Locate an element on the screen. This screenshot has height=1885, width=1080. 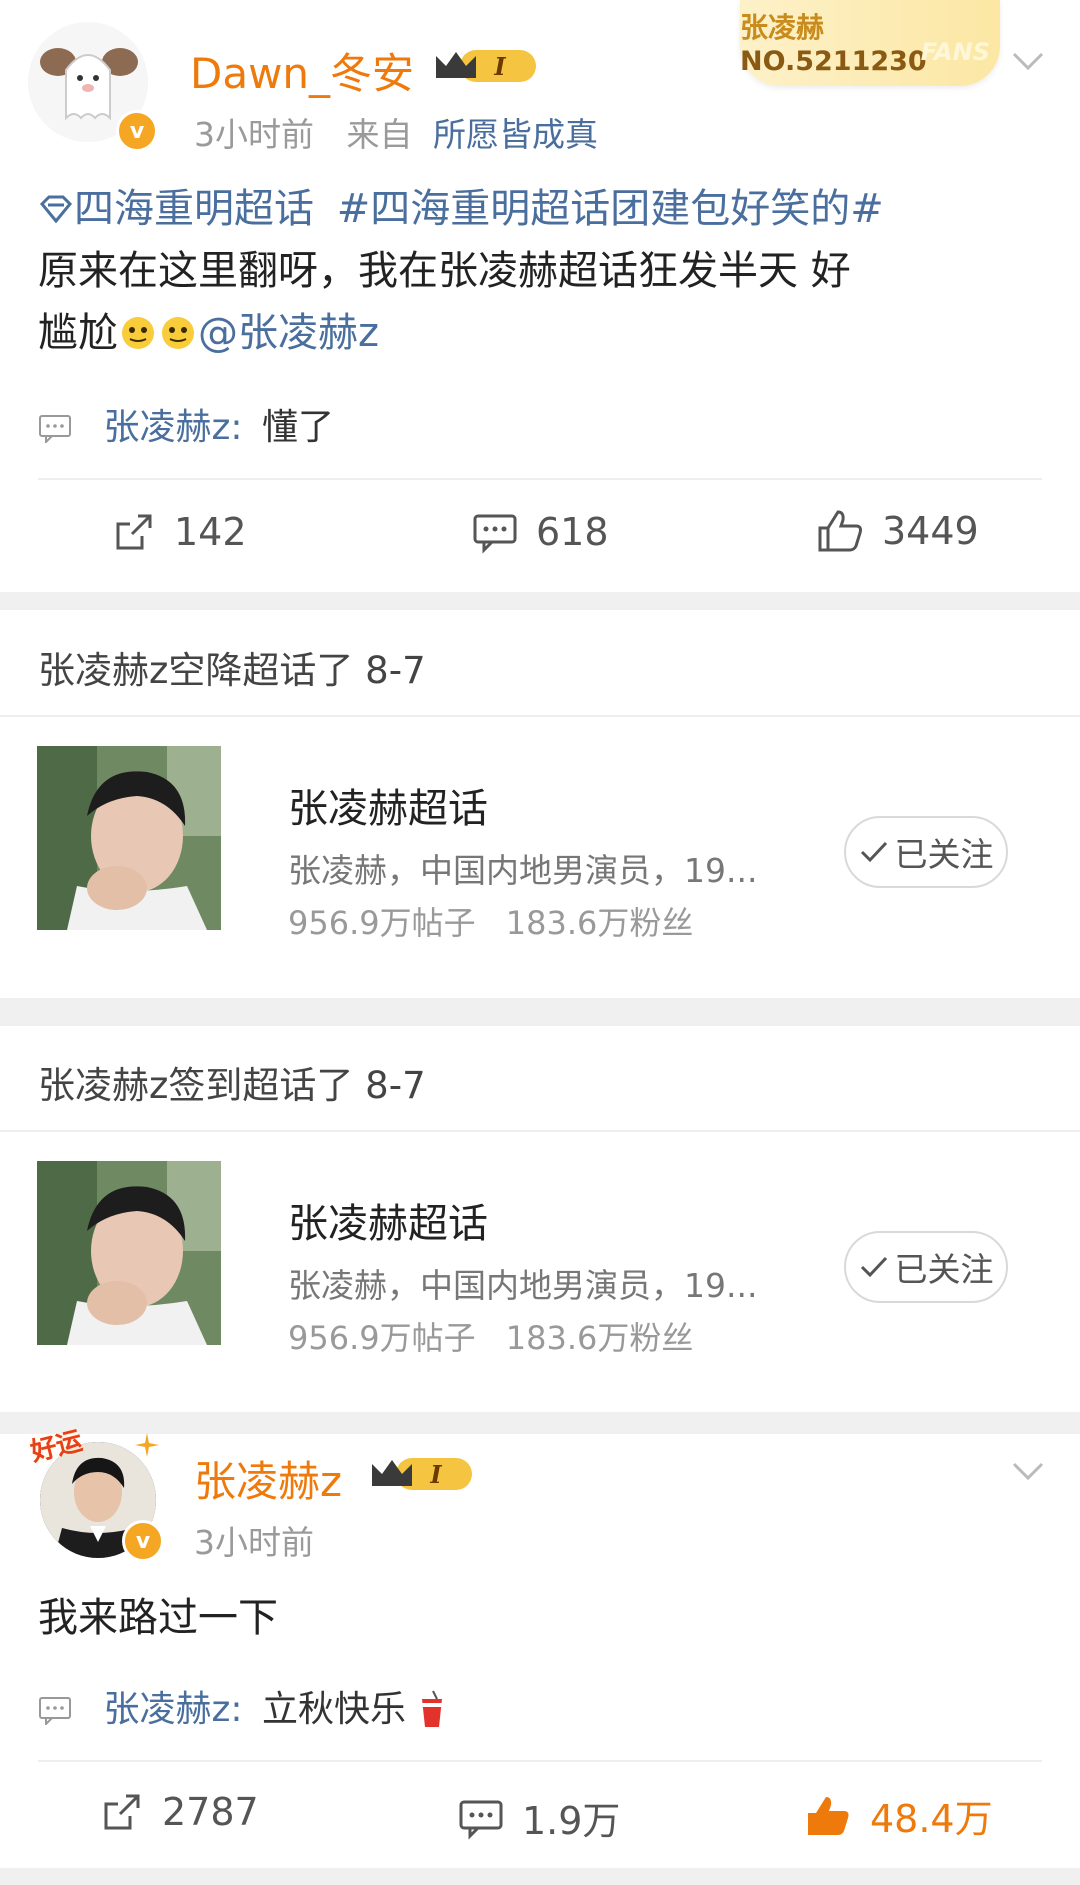
comment-count: 1.9万 is located at coordinates (571, 1821).